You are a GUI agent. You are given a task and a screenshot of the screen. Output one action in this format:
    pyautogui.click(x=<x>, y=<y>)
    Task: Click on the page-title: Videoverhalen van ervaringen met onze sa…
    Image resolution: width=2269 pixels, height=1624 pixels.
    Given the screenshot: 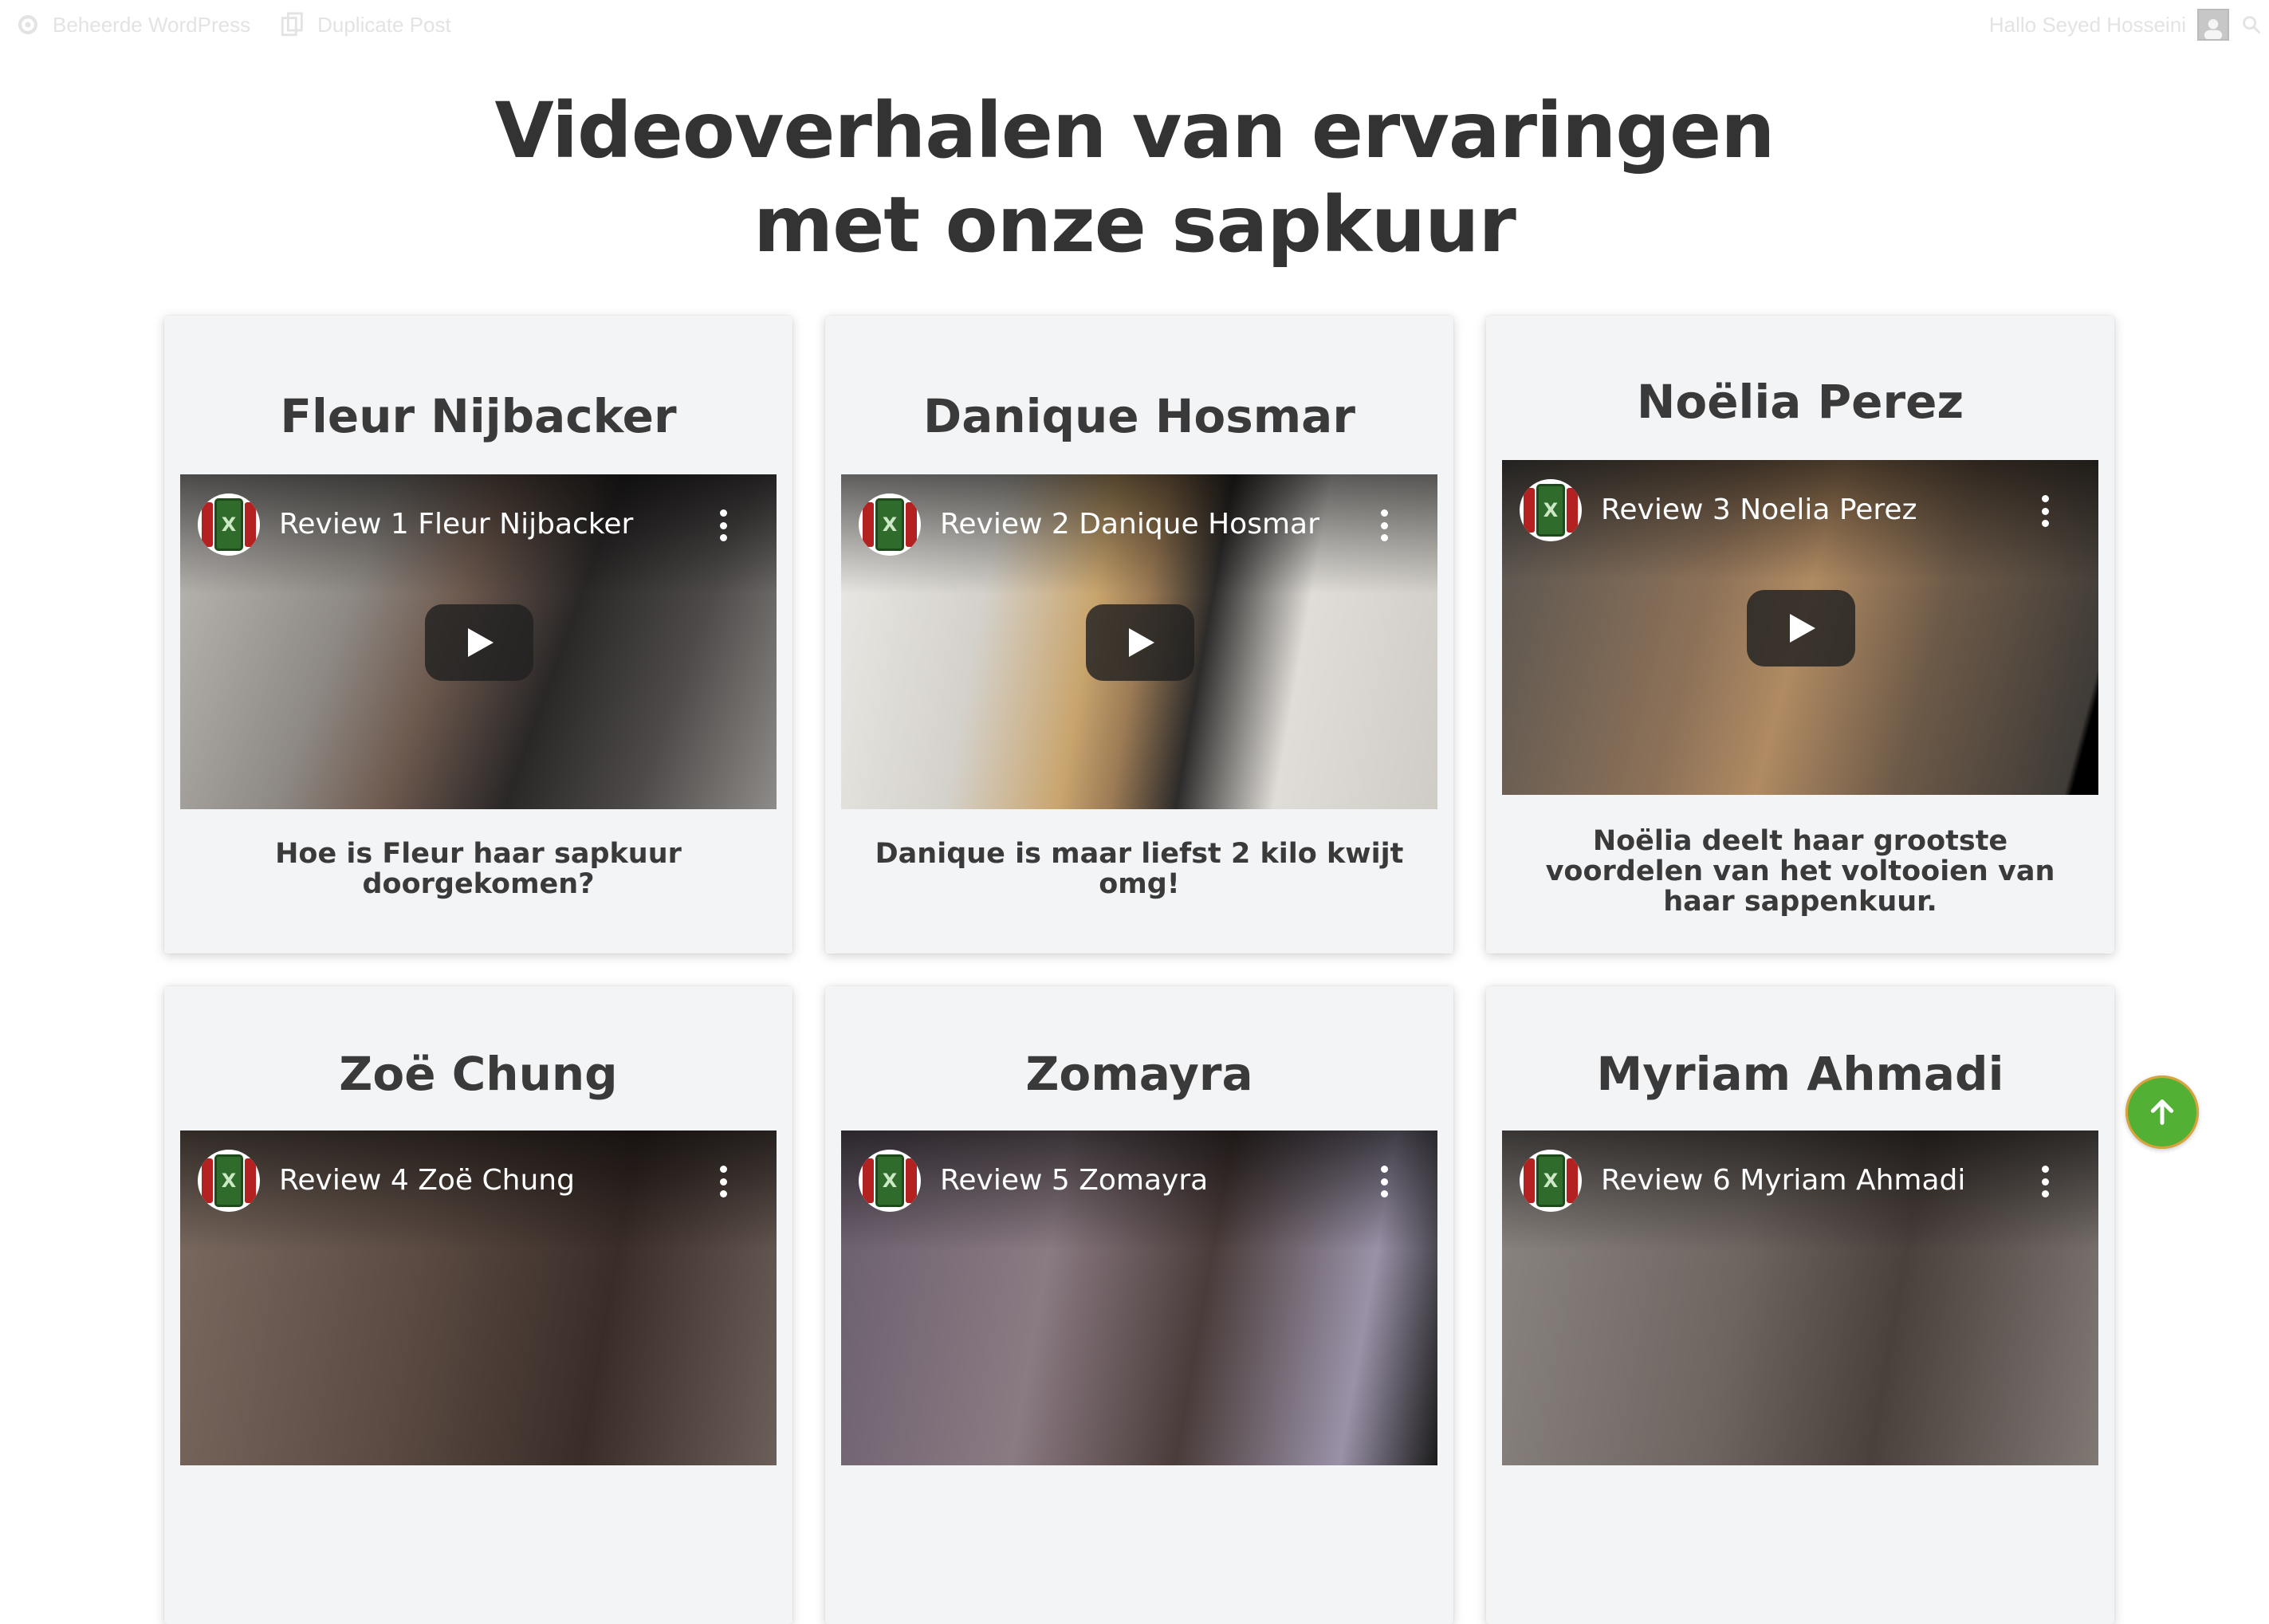 What is the action you would take?
    pyautogui.click(x=1134, y=178)
    